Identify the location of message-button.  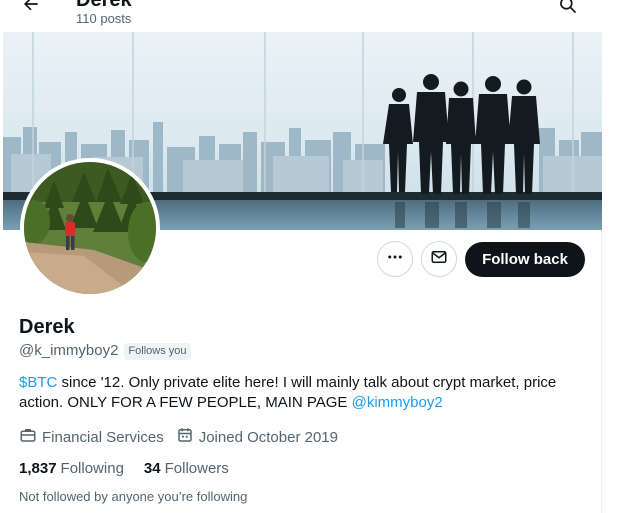
(439, 259).